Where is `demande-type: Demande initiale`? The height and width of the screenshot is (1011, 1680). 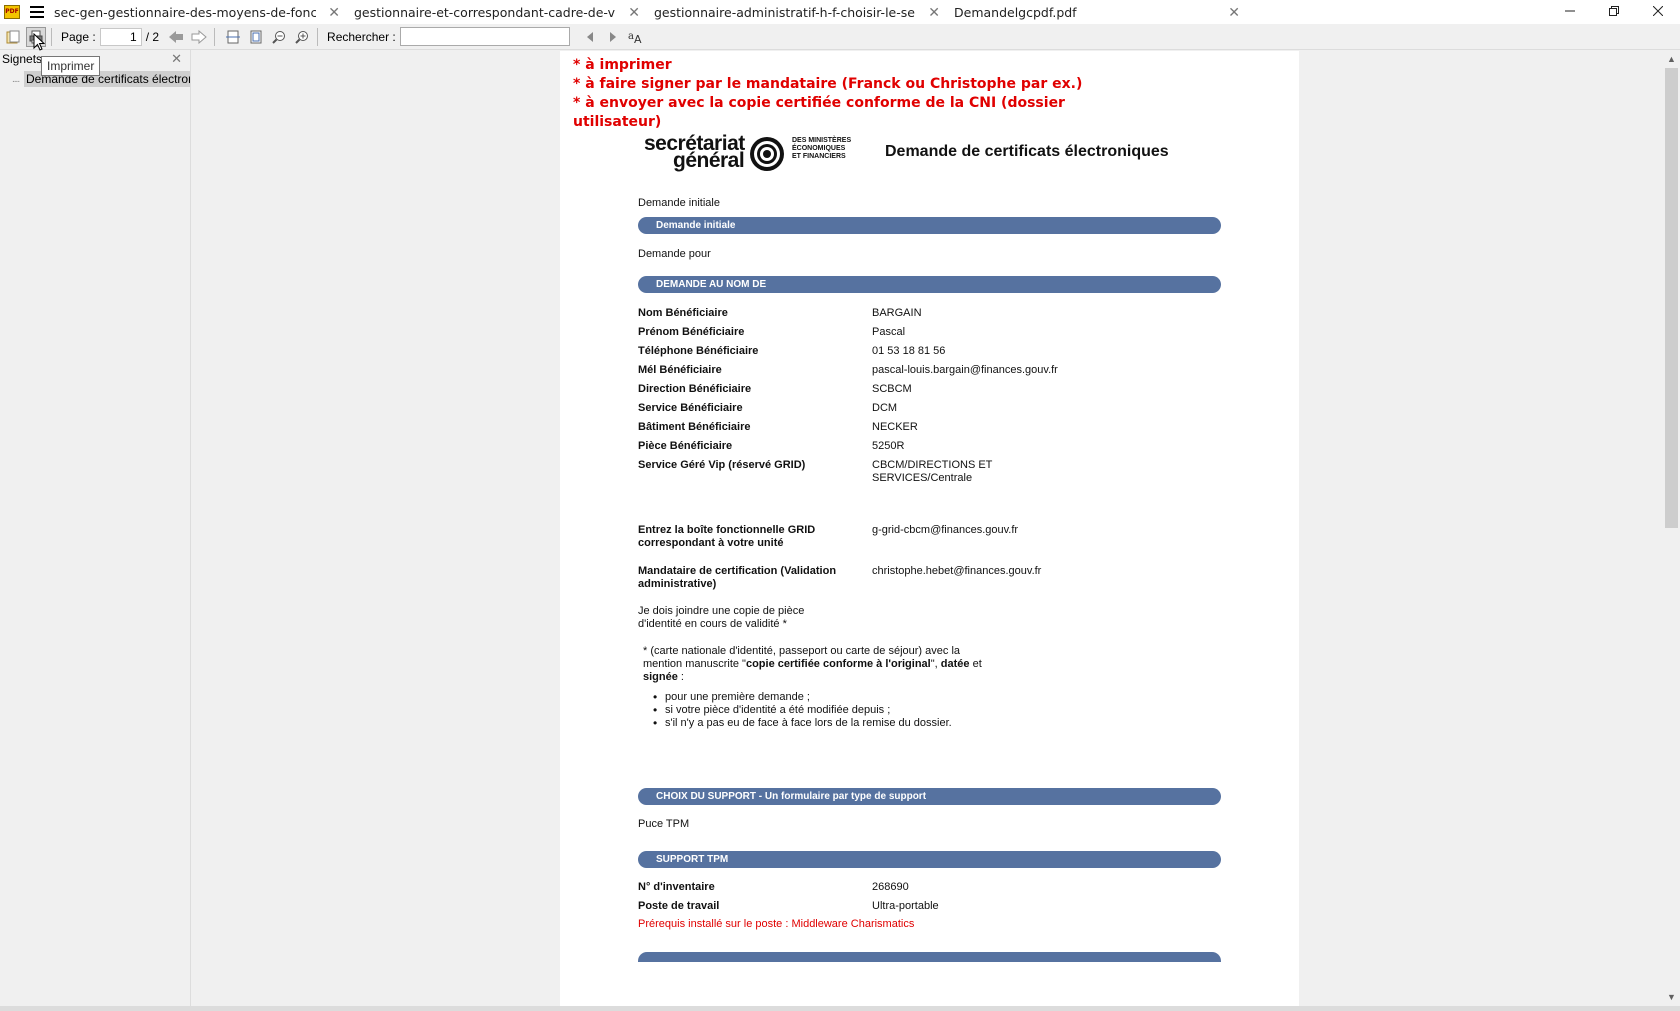
demande-type: Demande initiale is located at coordinates (679, 203).